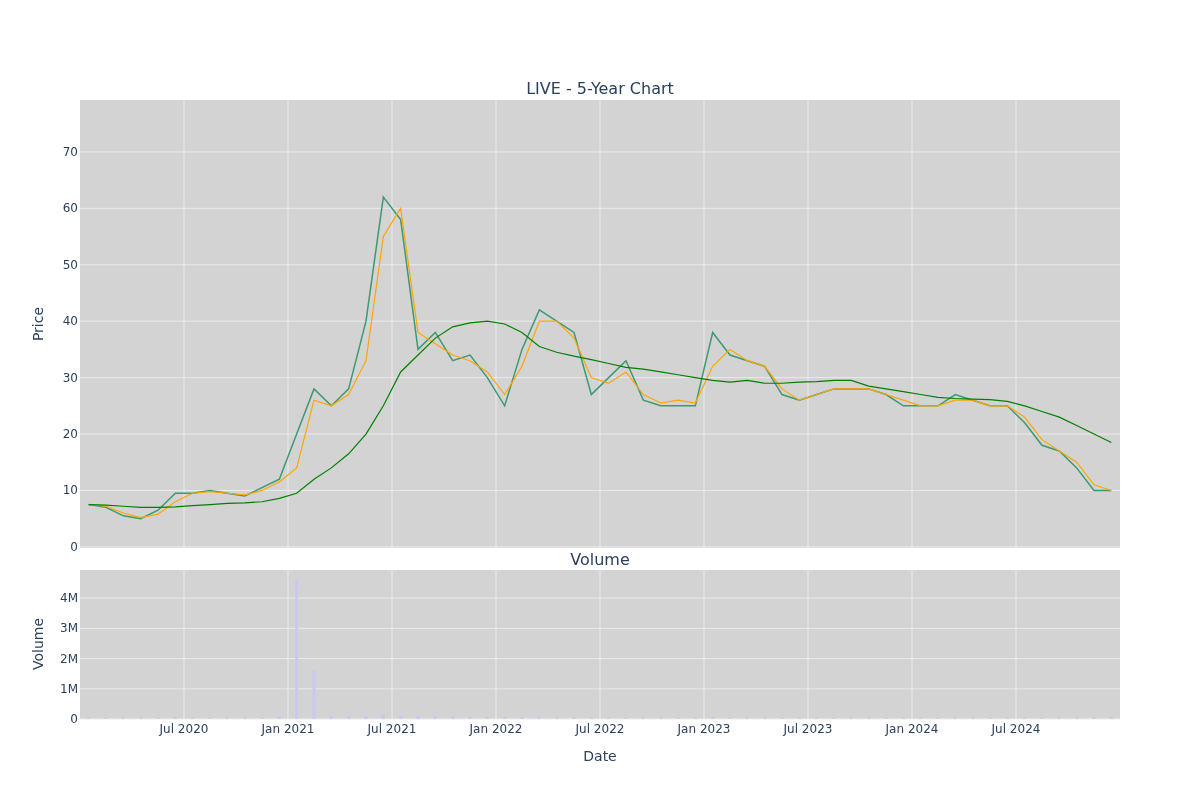 The height and width of the screenshot is (800, 1200). Describe the element at coordinates (808, 729) in the screenshot. I see `x-tick-label: Jul 2023` at that location.